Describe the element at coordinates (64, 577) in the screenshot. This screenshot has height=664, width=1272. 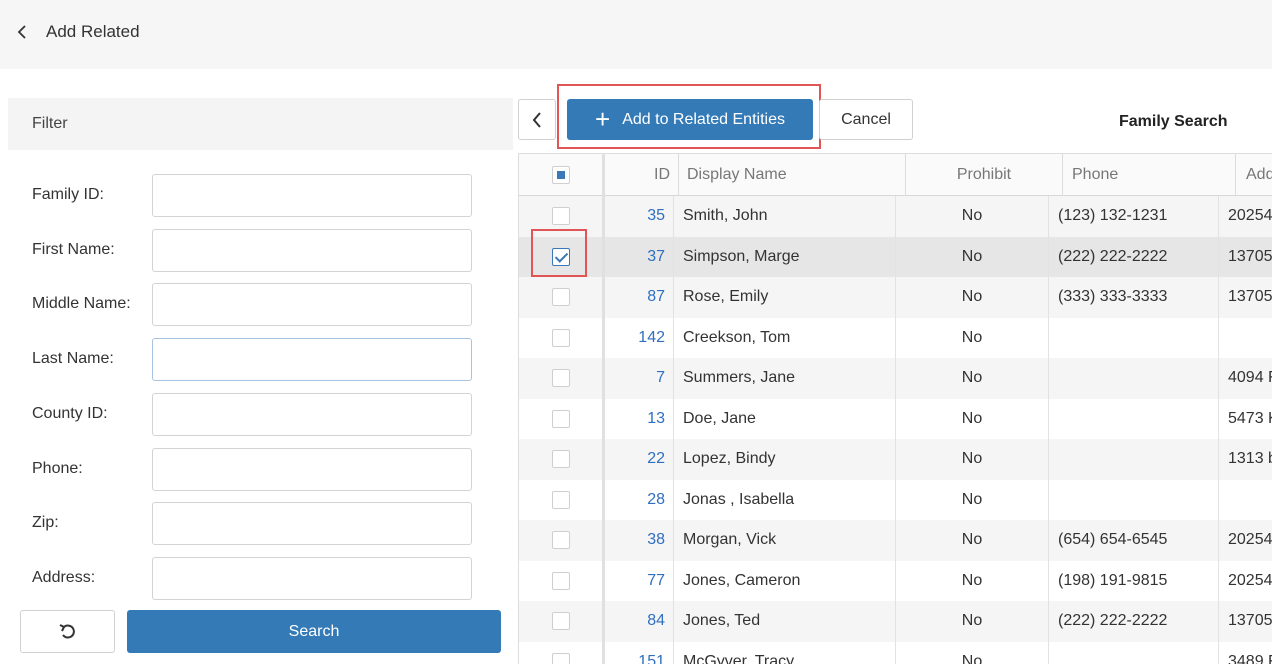
I see `address-label: Address:` at that location.